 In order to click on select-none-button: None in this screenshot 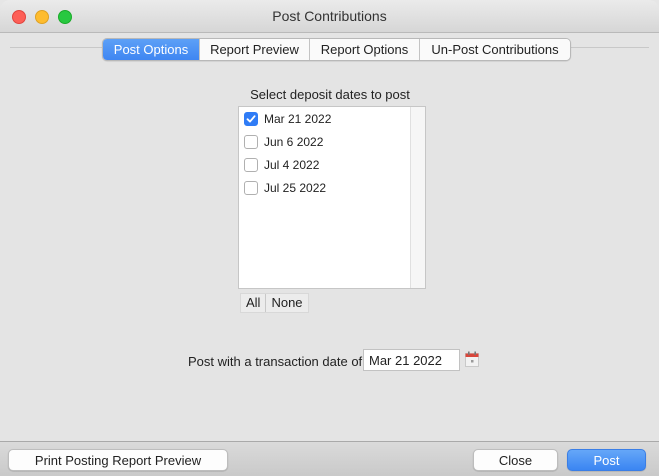, I will do `click(286, 303)`.